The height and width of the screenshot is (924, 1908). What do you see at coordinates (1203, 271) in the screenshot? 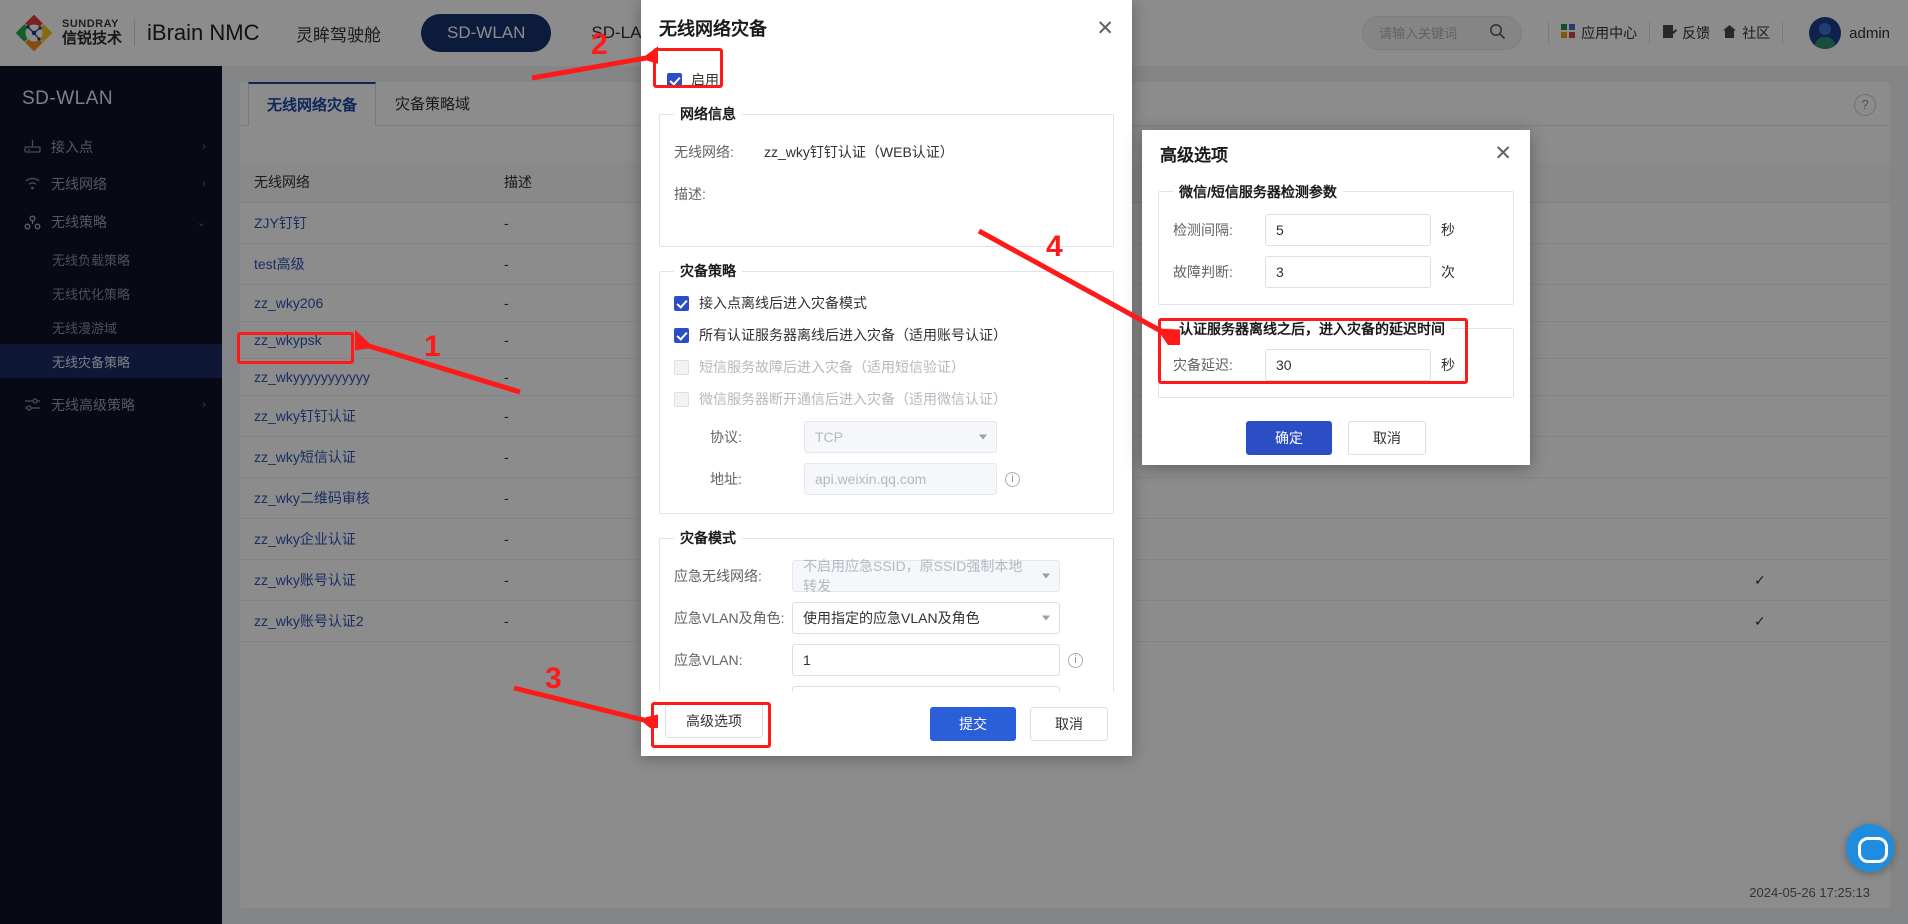
I see `fail-judgement-label: 故障判断:` at bounding box center [1203, 271].